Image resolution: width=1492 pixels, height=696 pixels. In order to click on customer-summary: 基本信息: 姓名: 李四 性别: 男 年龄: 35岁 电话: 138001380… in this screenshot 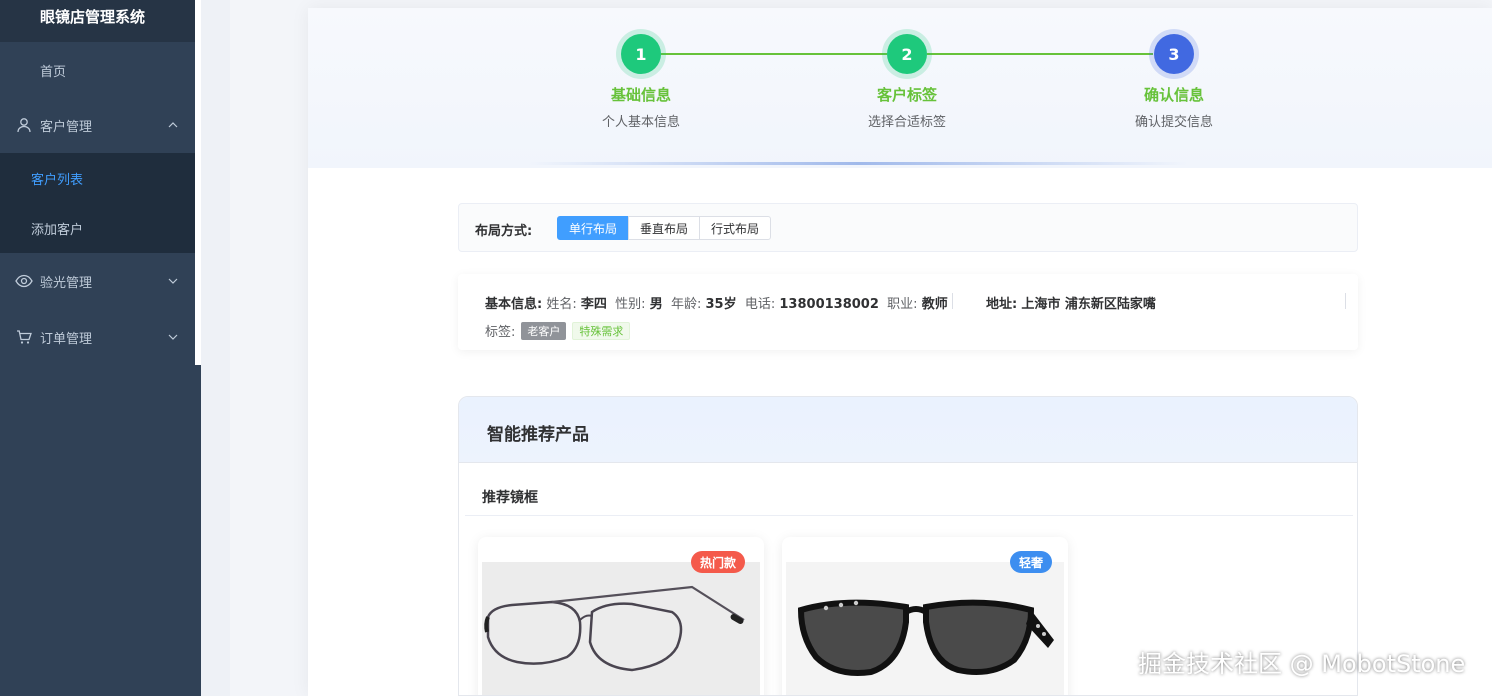, I will do `click(908, 312)`.